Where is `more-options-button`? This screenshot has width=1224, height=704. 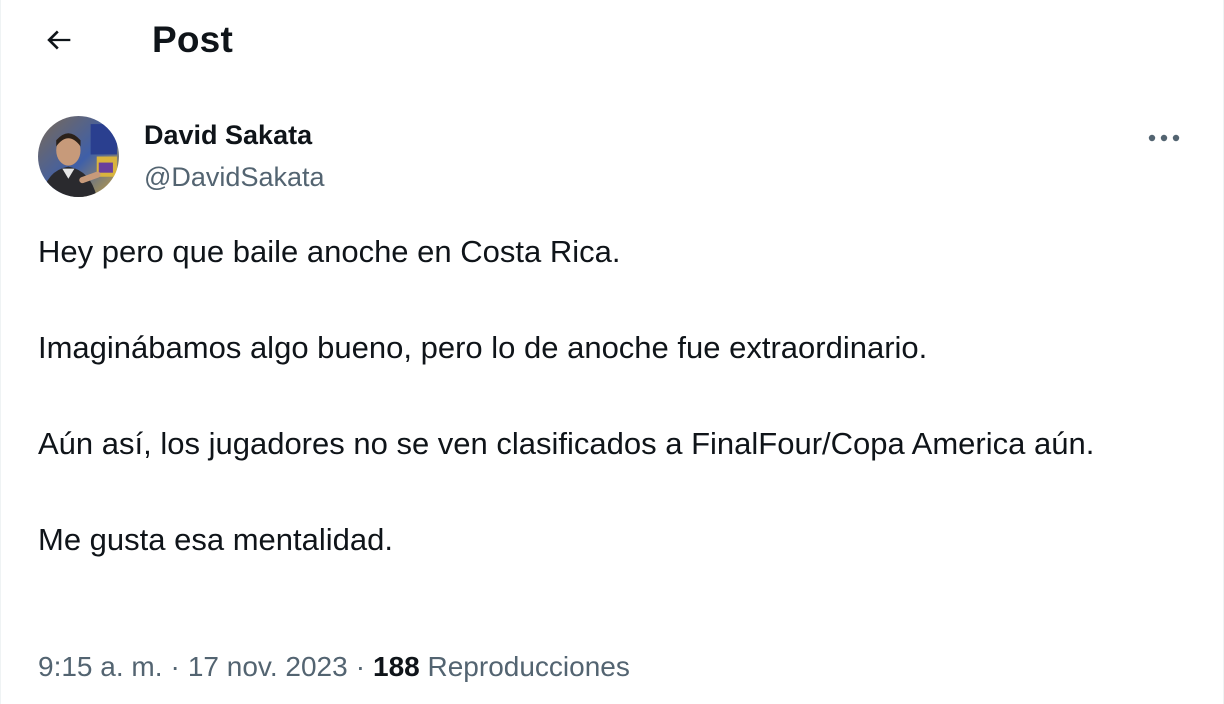
more-options-button is located at coordinates (1164, 138).